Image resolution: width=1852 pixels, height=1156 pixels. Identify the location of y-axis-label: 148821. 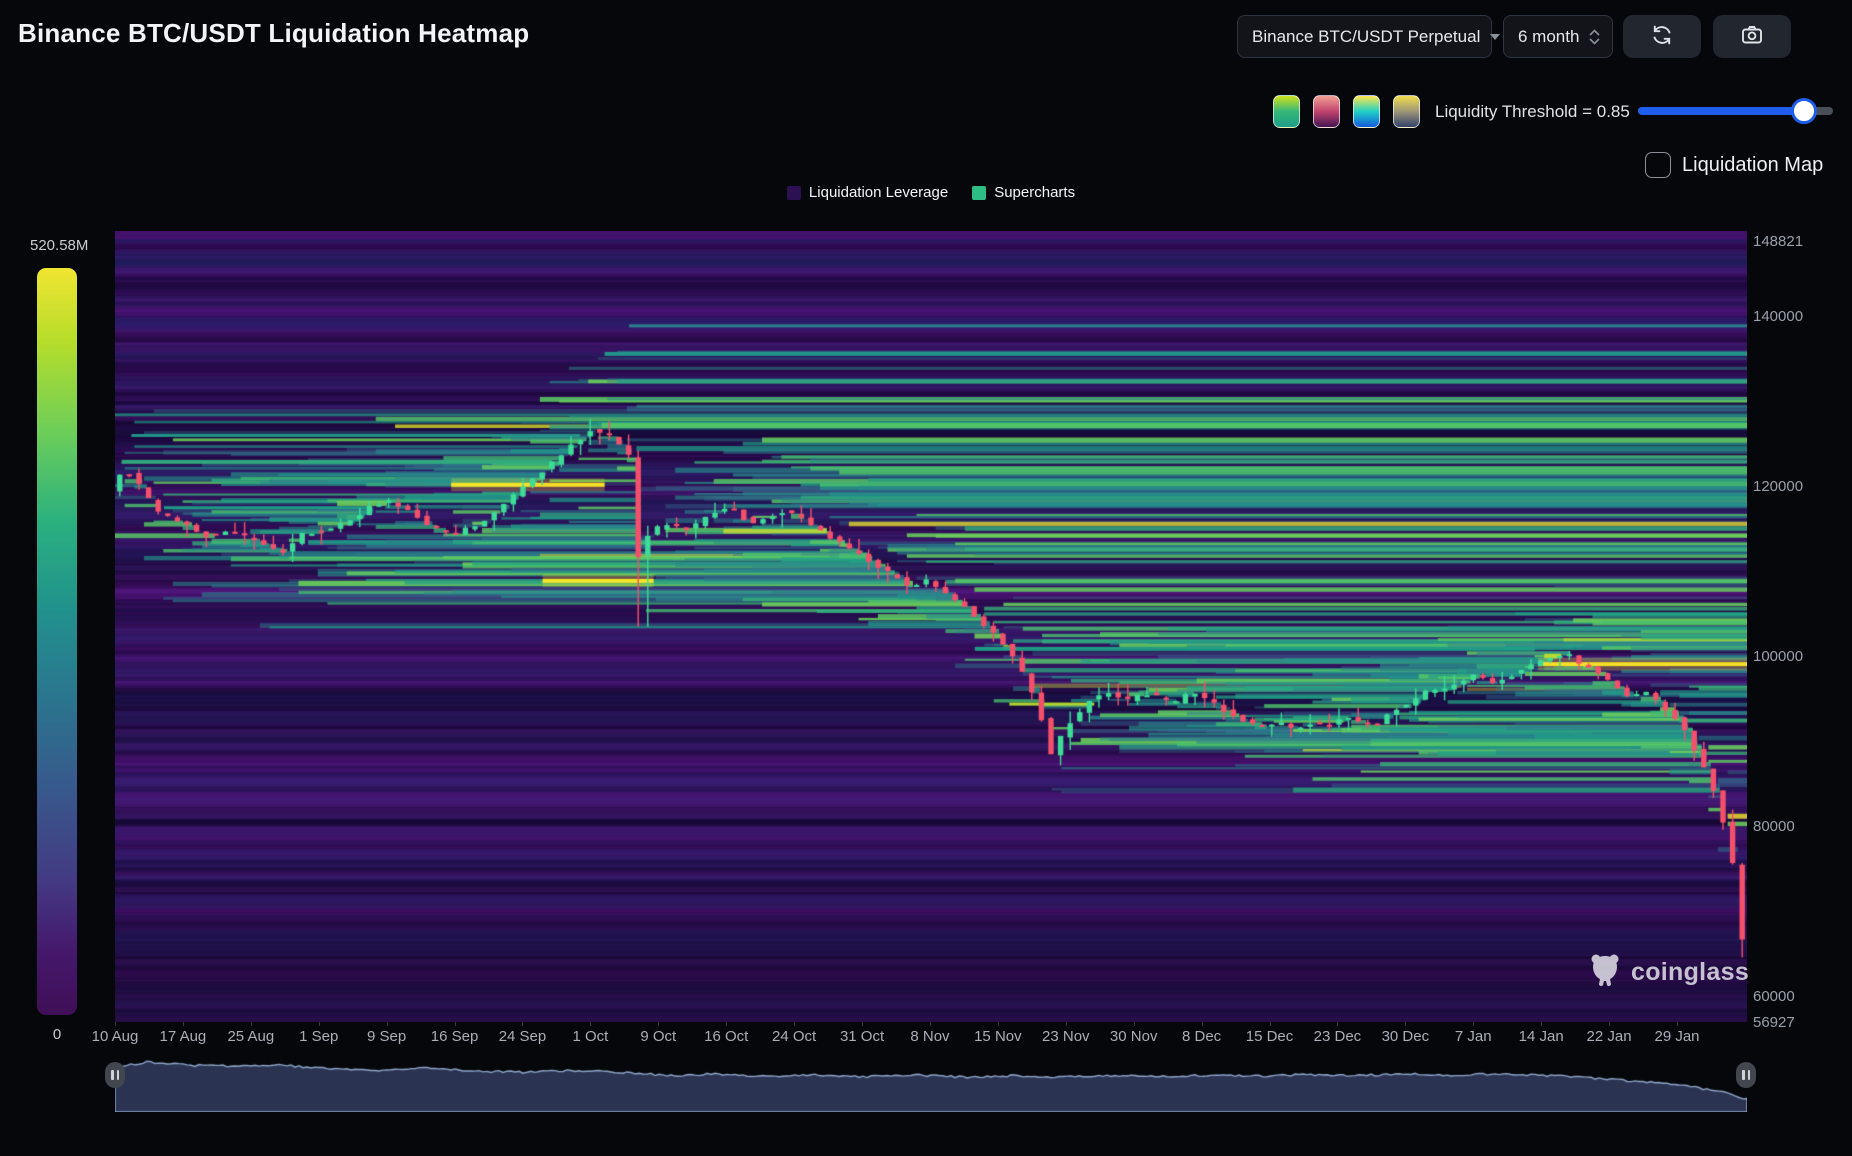
(1778, 241).